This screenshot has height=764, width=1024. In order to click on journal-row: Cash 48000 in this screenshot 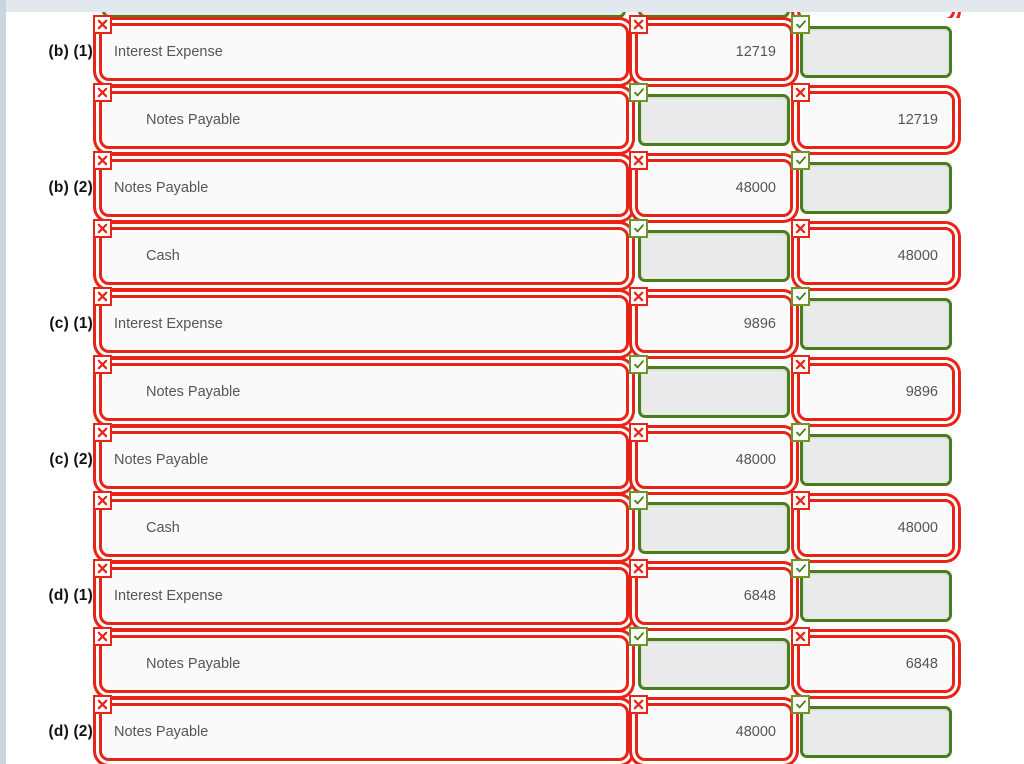, I will do `click(515, 526)`.